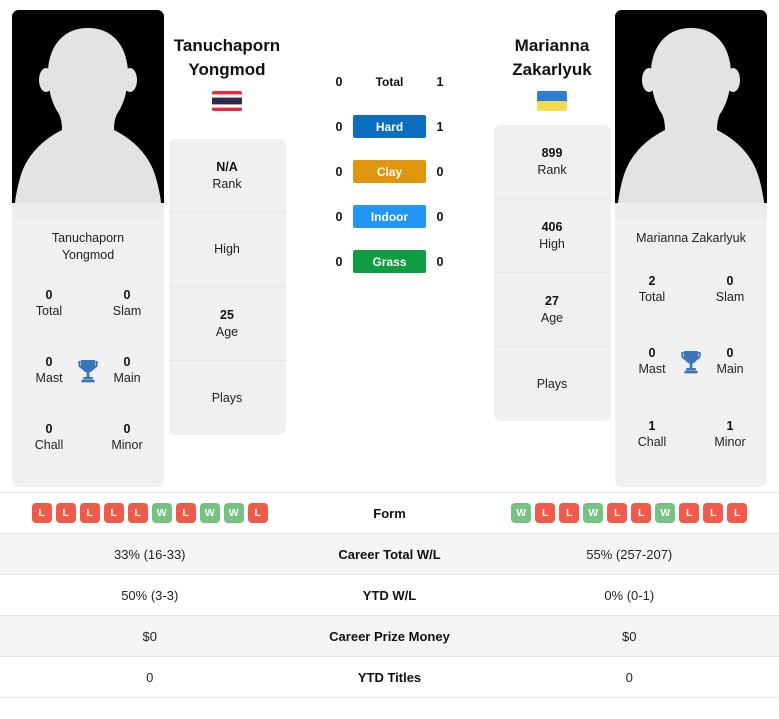 The image size is (779, 719). I want to click on table-value-left: 50% (3-3), so click(150, 595).